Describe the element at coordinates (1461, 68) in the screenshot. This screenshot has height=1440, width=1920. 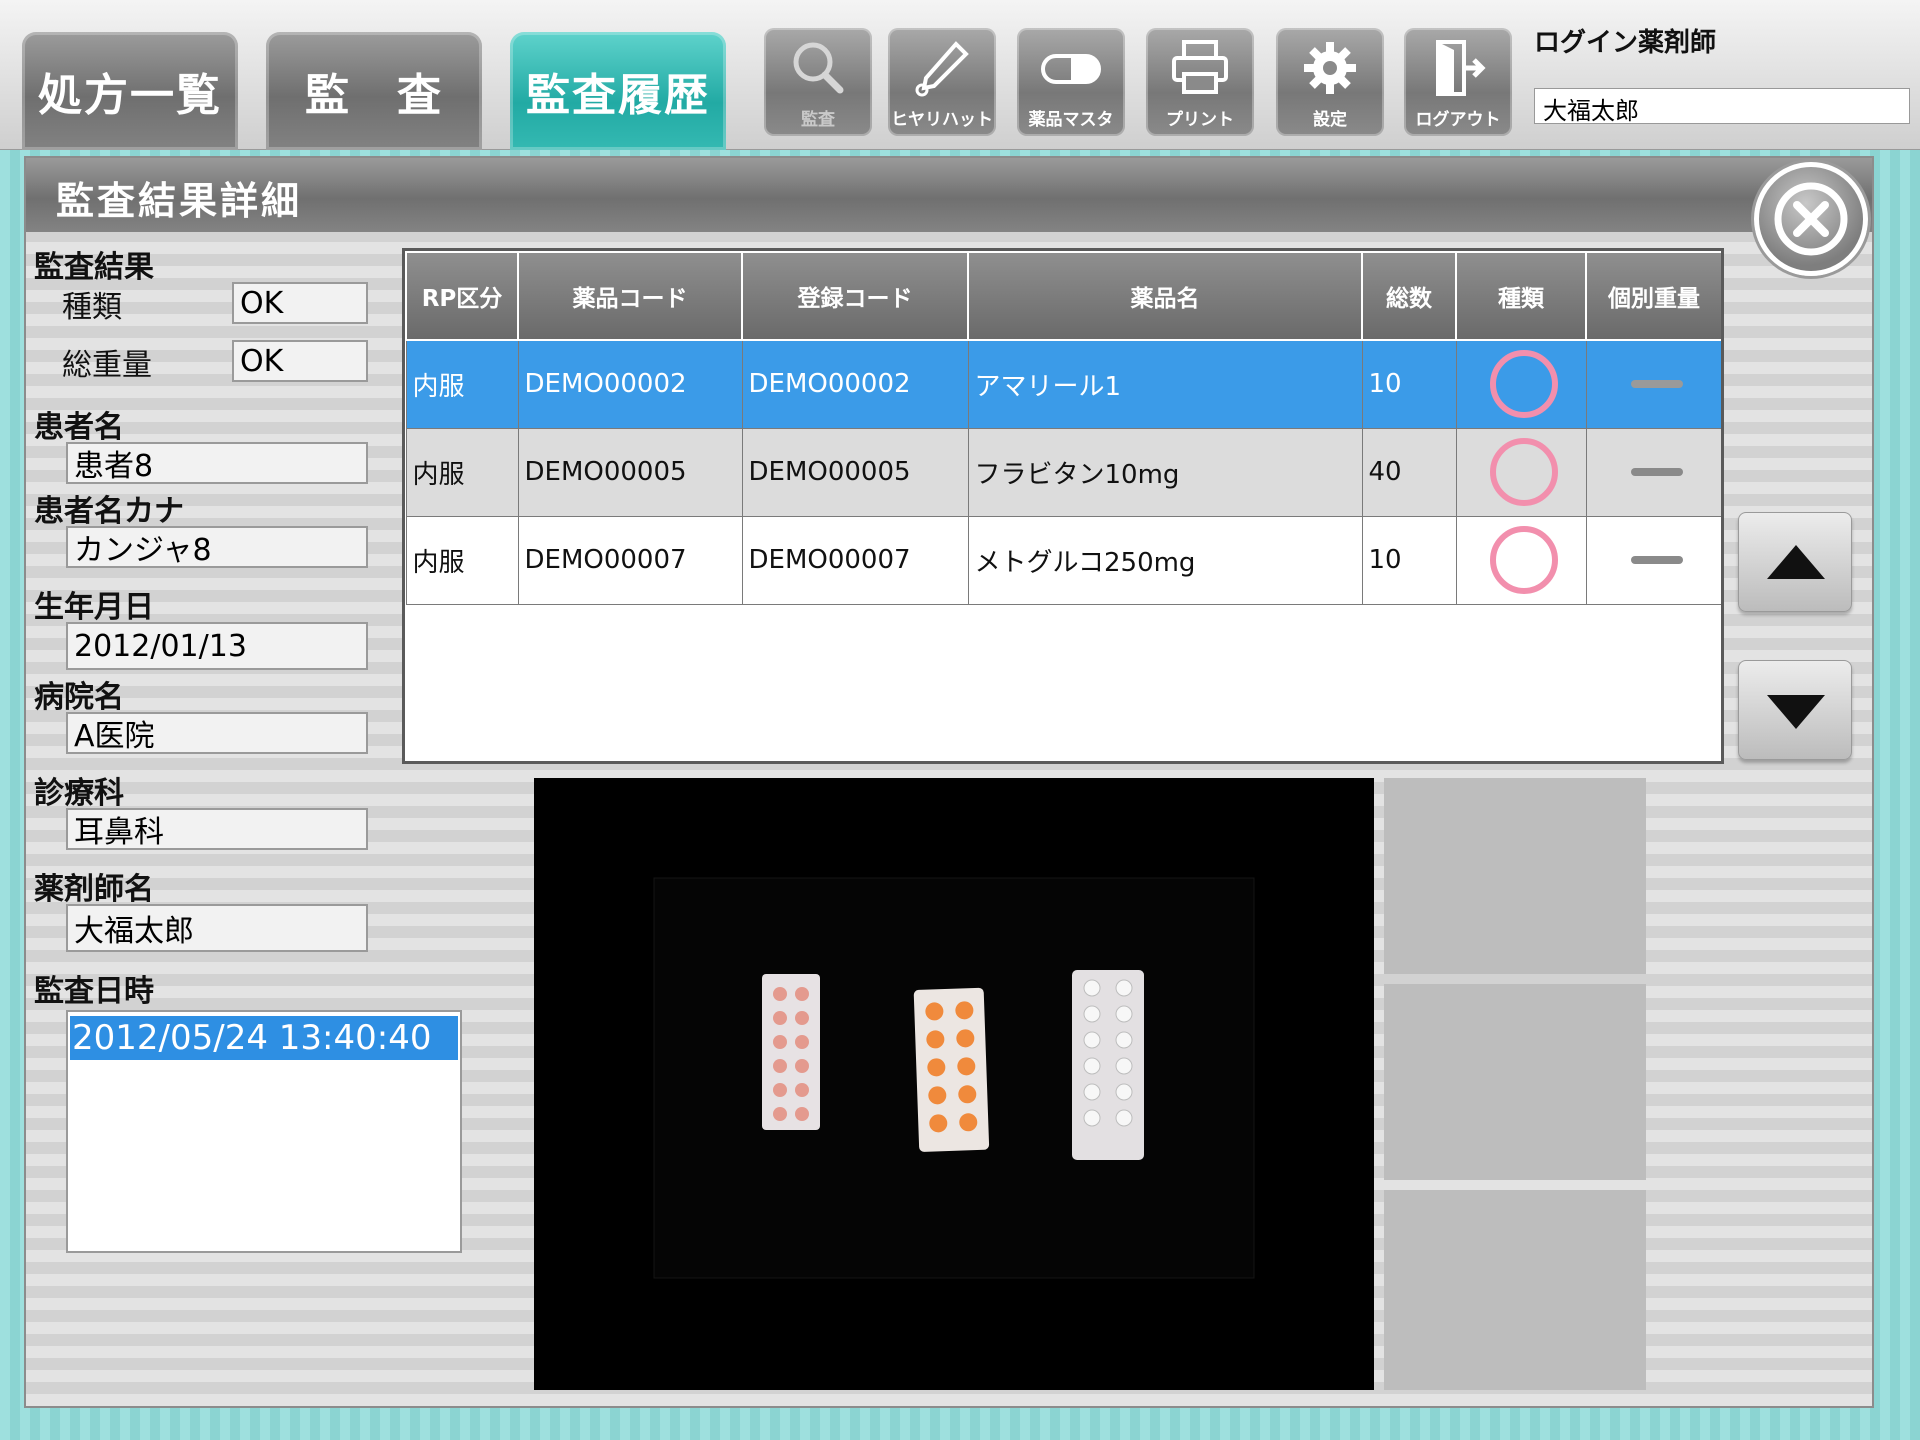
I see `door-exit-icon` at that location.